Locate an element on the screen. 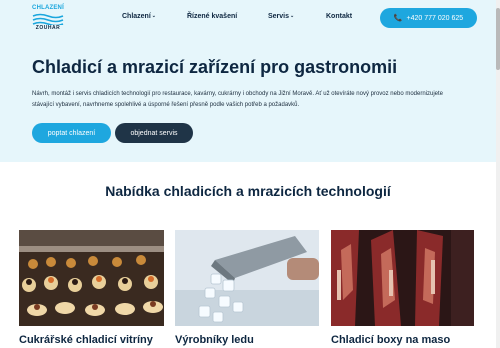 This screenshot has width=500, height=348. phone-icon: 📞 is located at coordinates (398, 18).